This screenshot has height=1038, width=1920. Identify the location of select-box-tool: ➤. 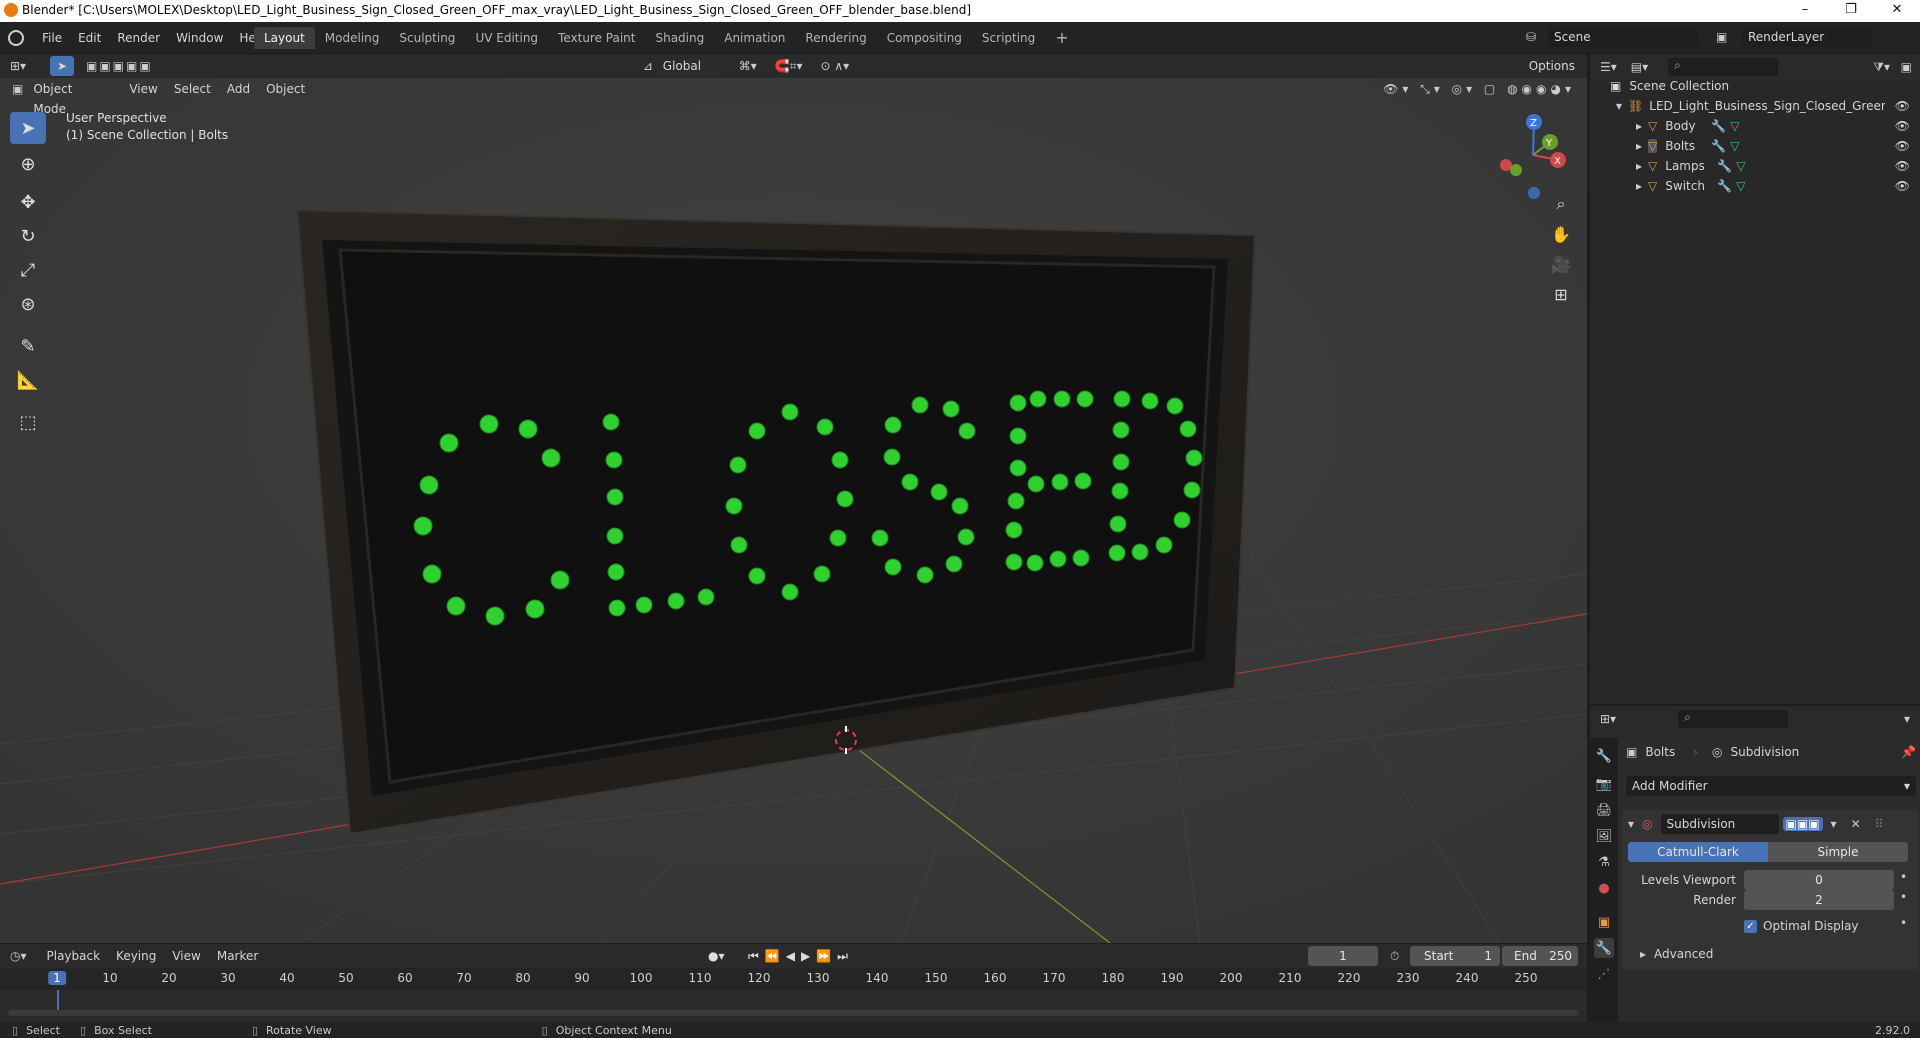
(28, 128).